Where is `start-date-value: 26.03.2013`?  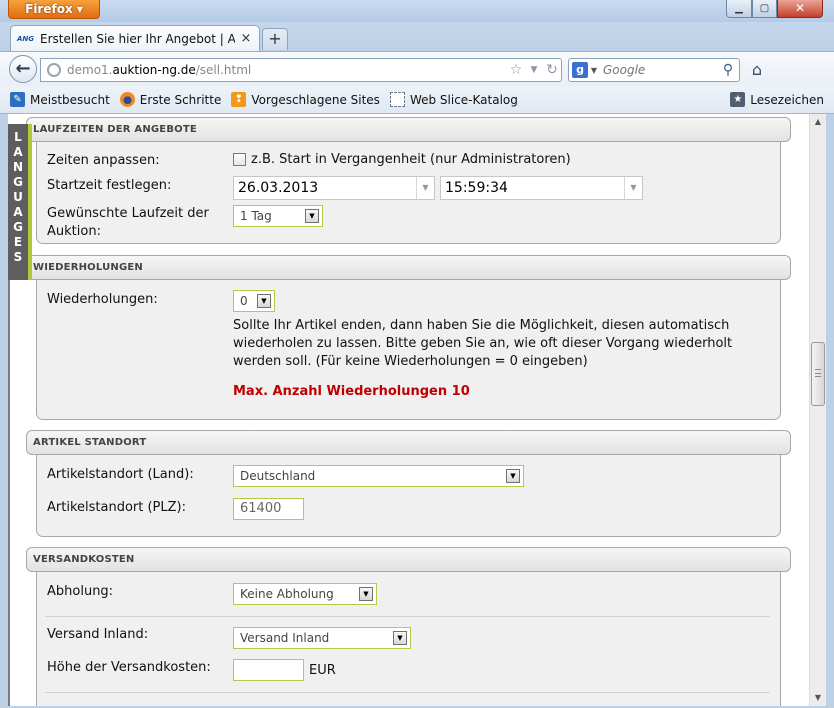
start-date-value: 26.03.2013 is located at coordinates (278, 188).